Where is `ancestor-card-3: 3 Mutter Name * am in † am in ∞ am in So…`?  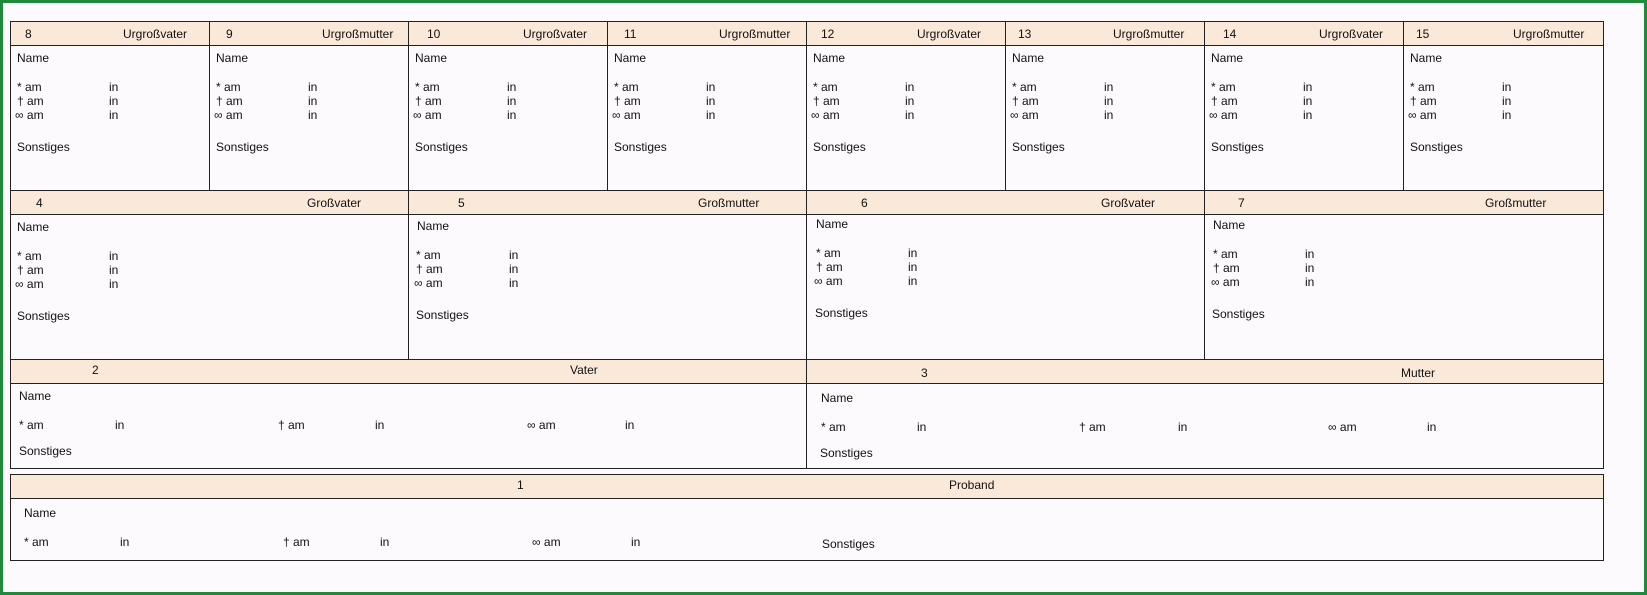 ancestor-card-3: 3 Mutter Name * am in † am in ∞ am in So… is located at coordinates (1205, 414).